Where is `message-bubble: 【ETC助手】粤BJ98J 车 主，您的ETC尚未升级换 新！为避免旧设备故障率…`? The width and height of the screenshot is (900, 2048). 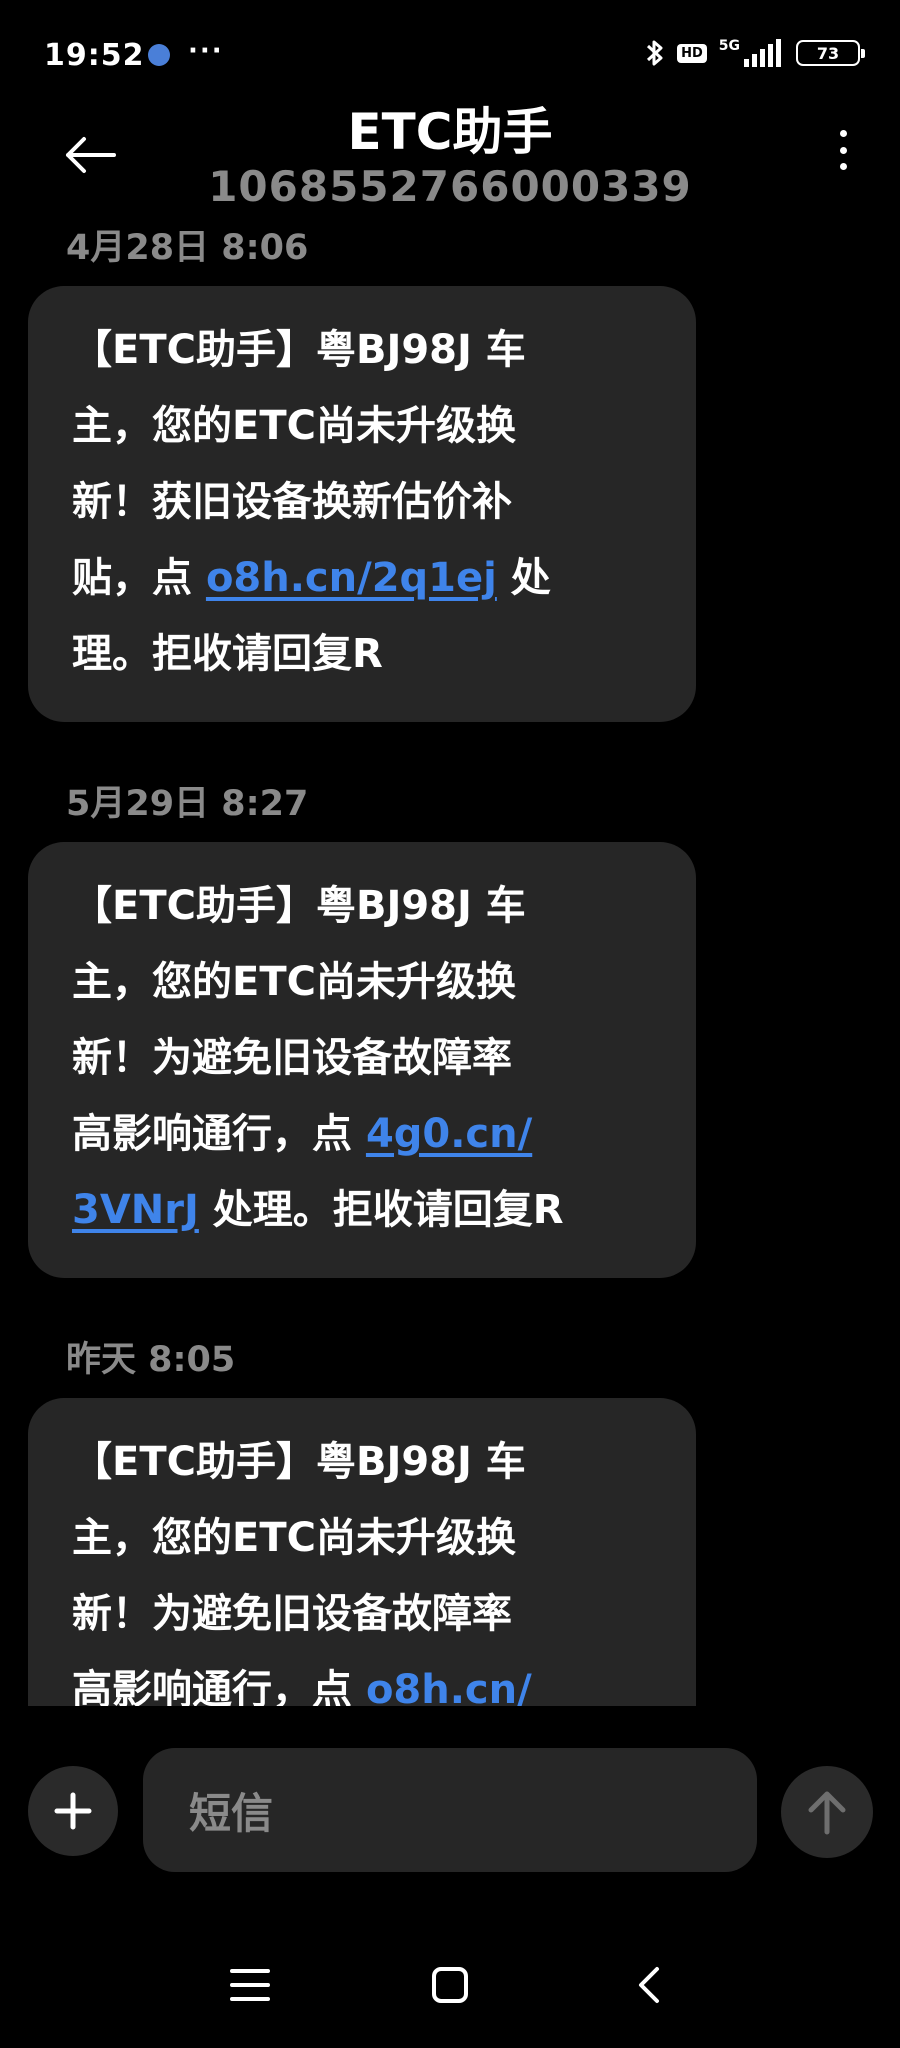 message-bubble: 【ETC助手】粤BJ98J 车 主，您的ETC尚未升级换 新！为避免旧设备故障率… is located at coordinates (362, 1552).